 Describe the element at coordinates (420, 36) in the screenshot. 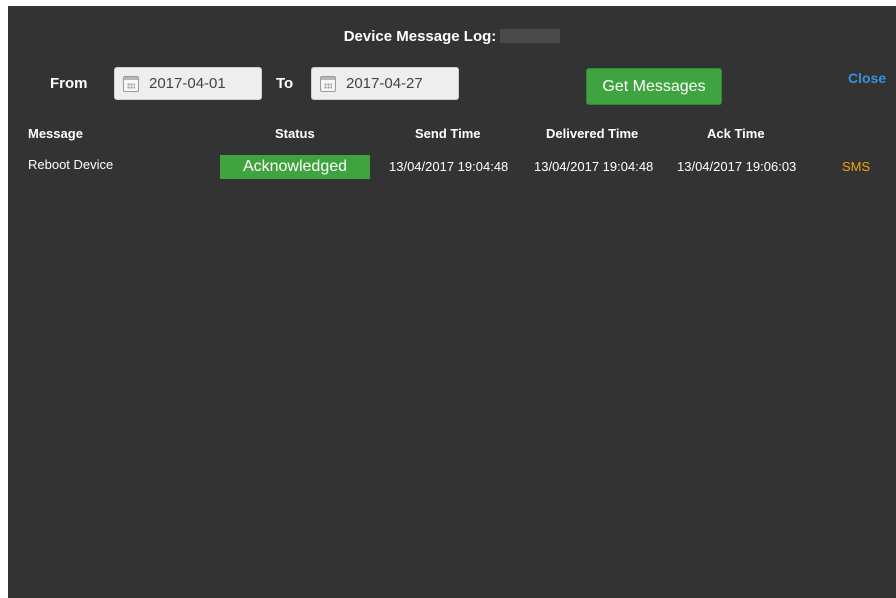

I see `dialog-title-text: Device Message Log:` at that location.